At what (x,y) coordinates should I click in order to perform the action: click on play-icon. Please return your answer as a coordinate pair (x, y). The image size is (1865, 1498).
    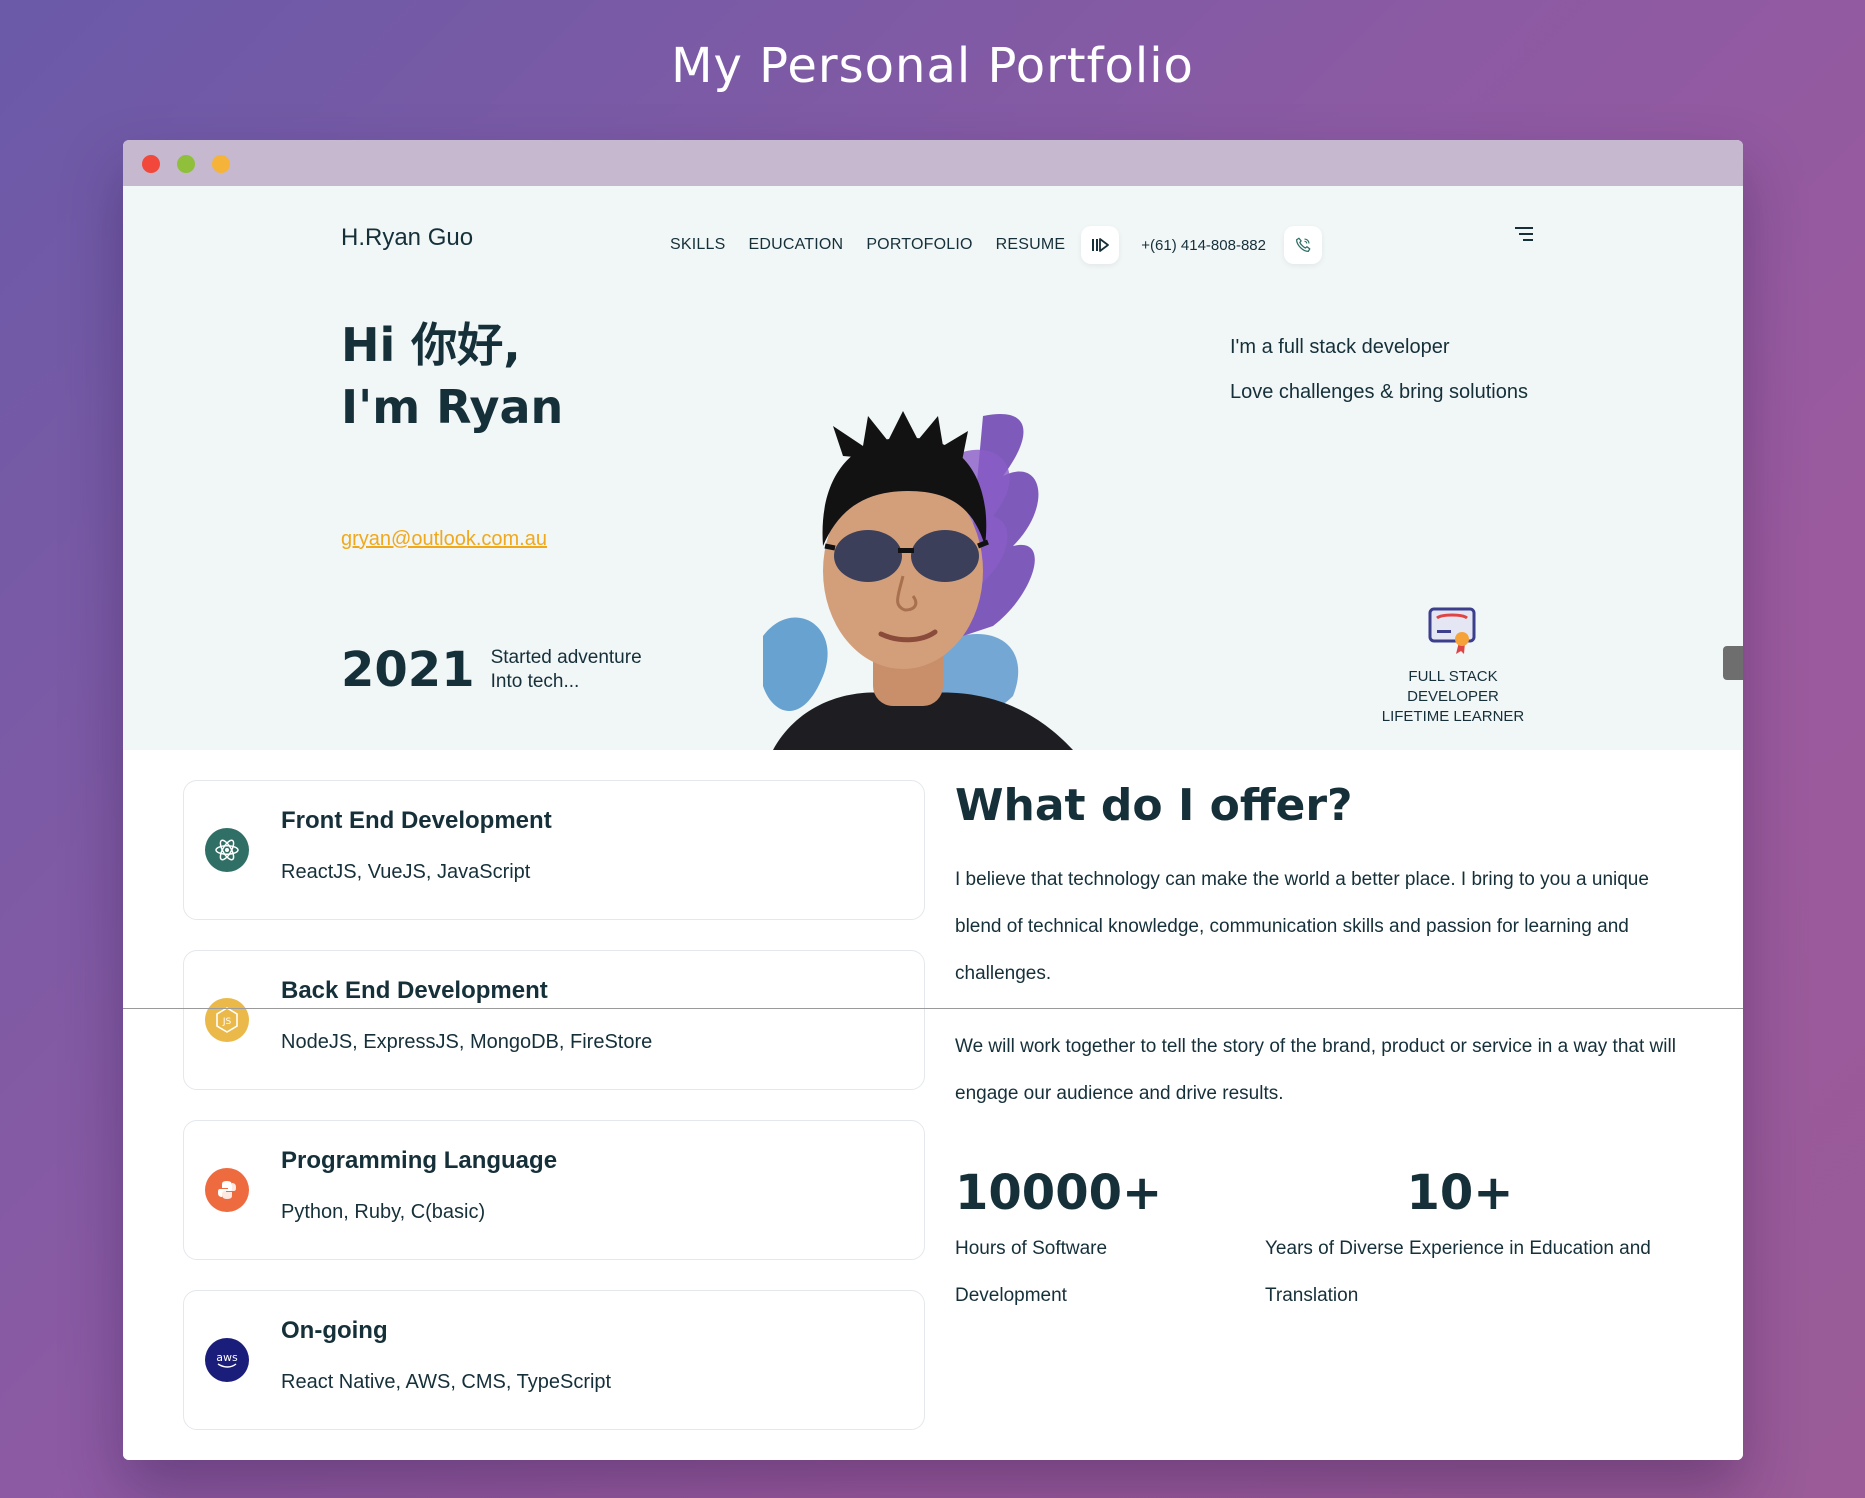
    Looking at the image, I should click on (1101, 245).